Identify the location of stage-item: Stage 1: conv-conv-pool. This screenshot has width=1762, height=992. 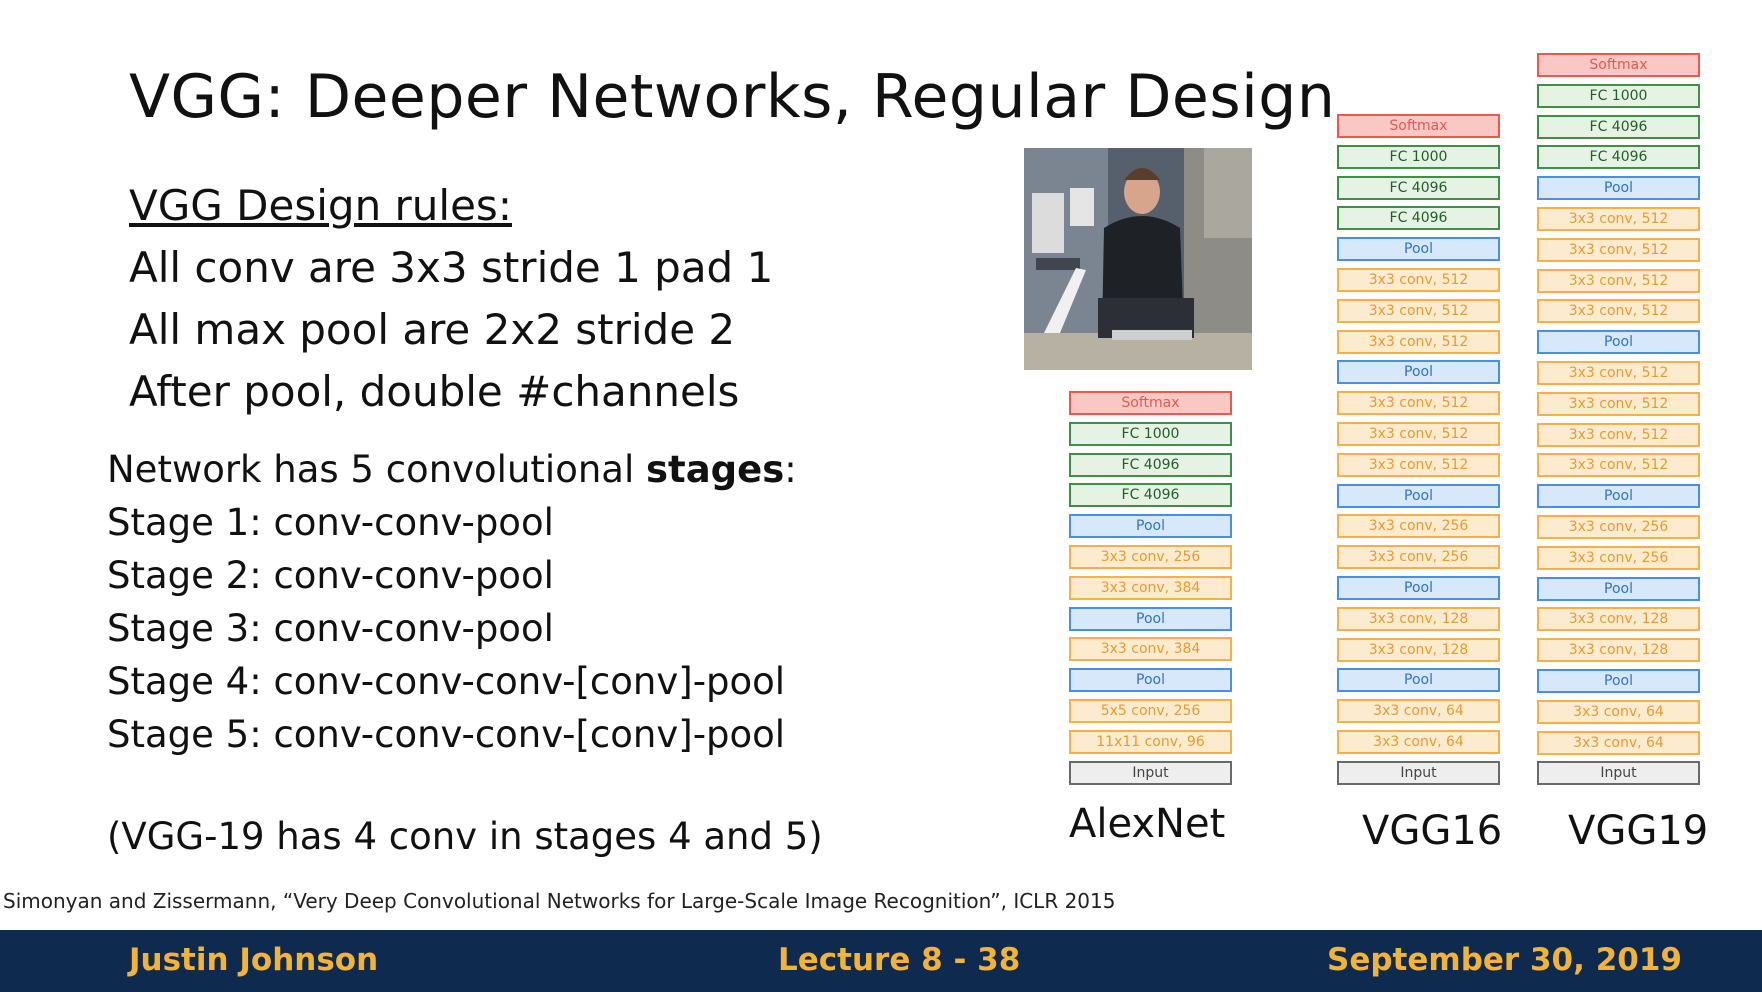
(330, 522).